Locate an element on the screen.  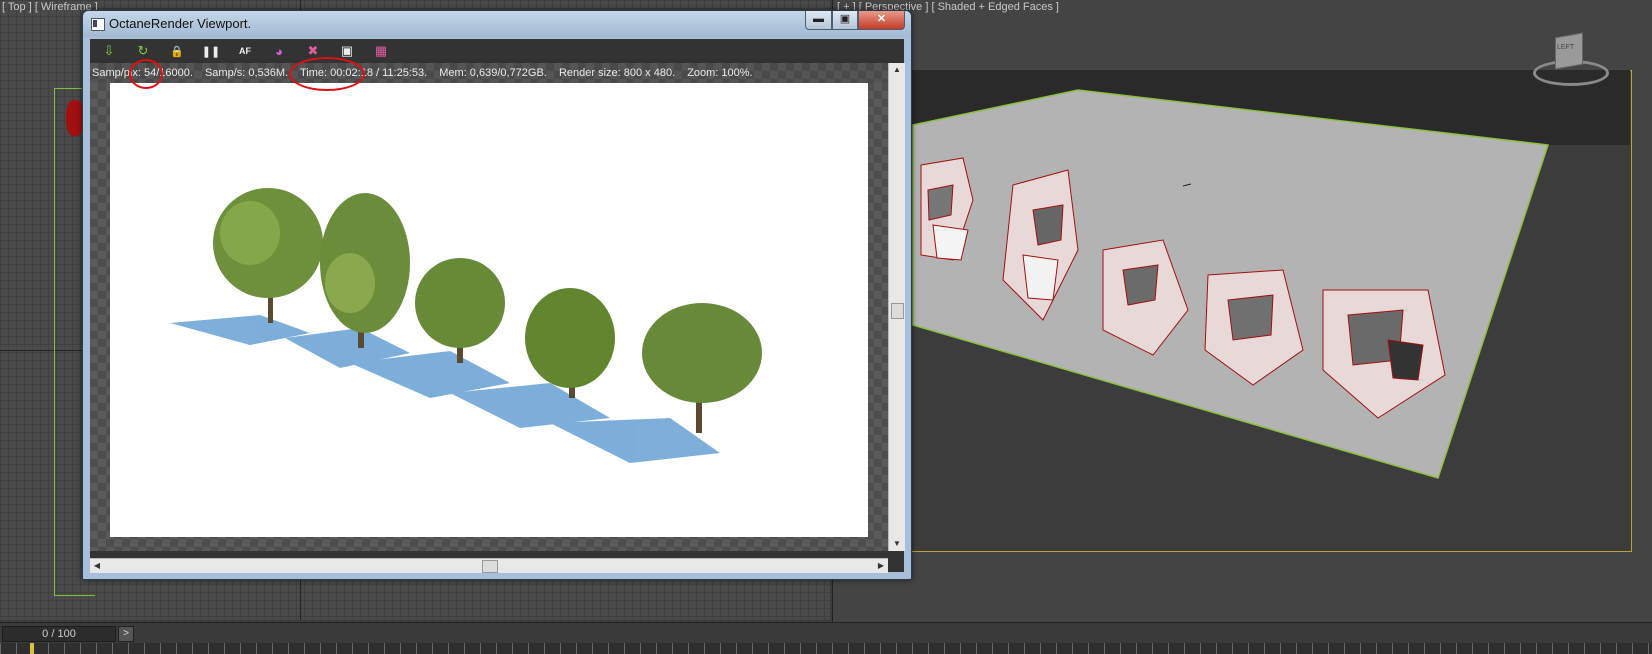
send-scene-icon: ⇩ is located at coordinates (109, 51).